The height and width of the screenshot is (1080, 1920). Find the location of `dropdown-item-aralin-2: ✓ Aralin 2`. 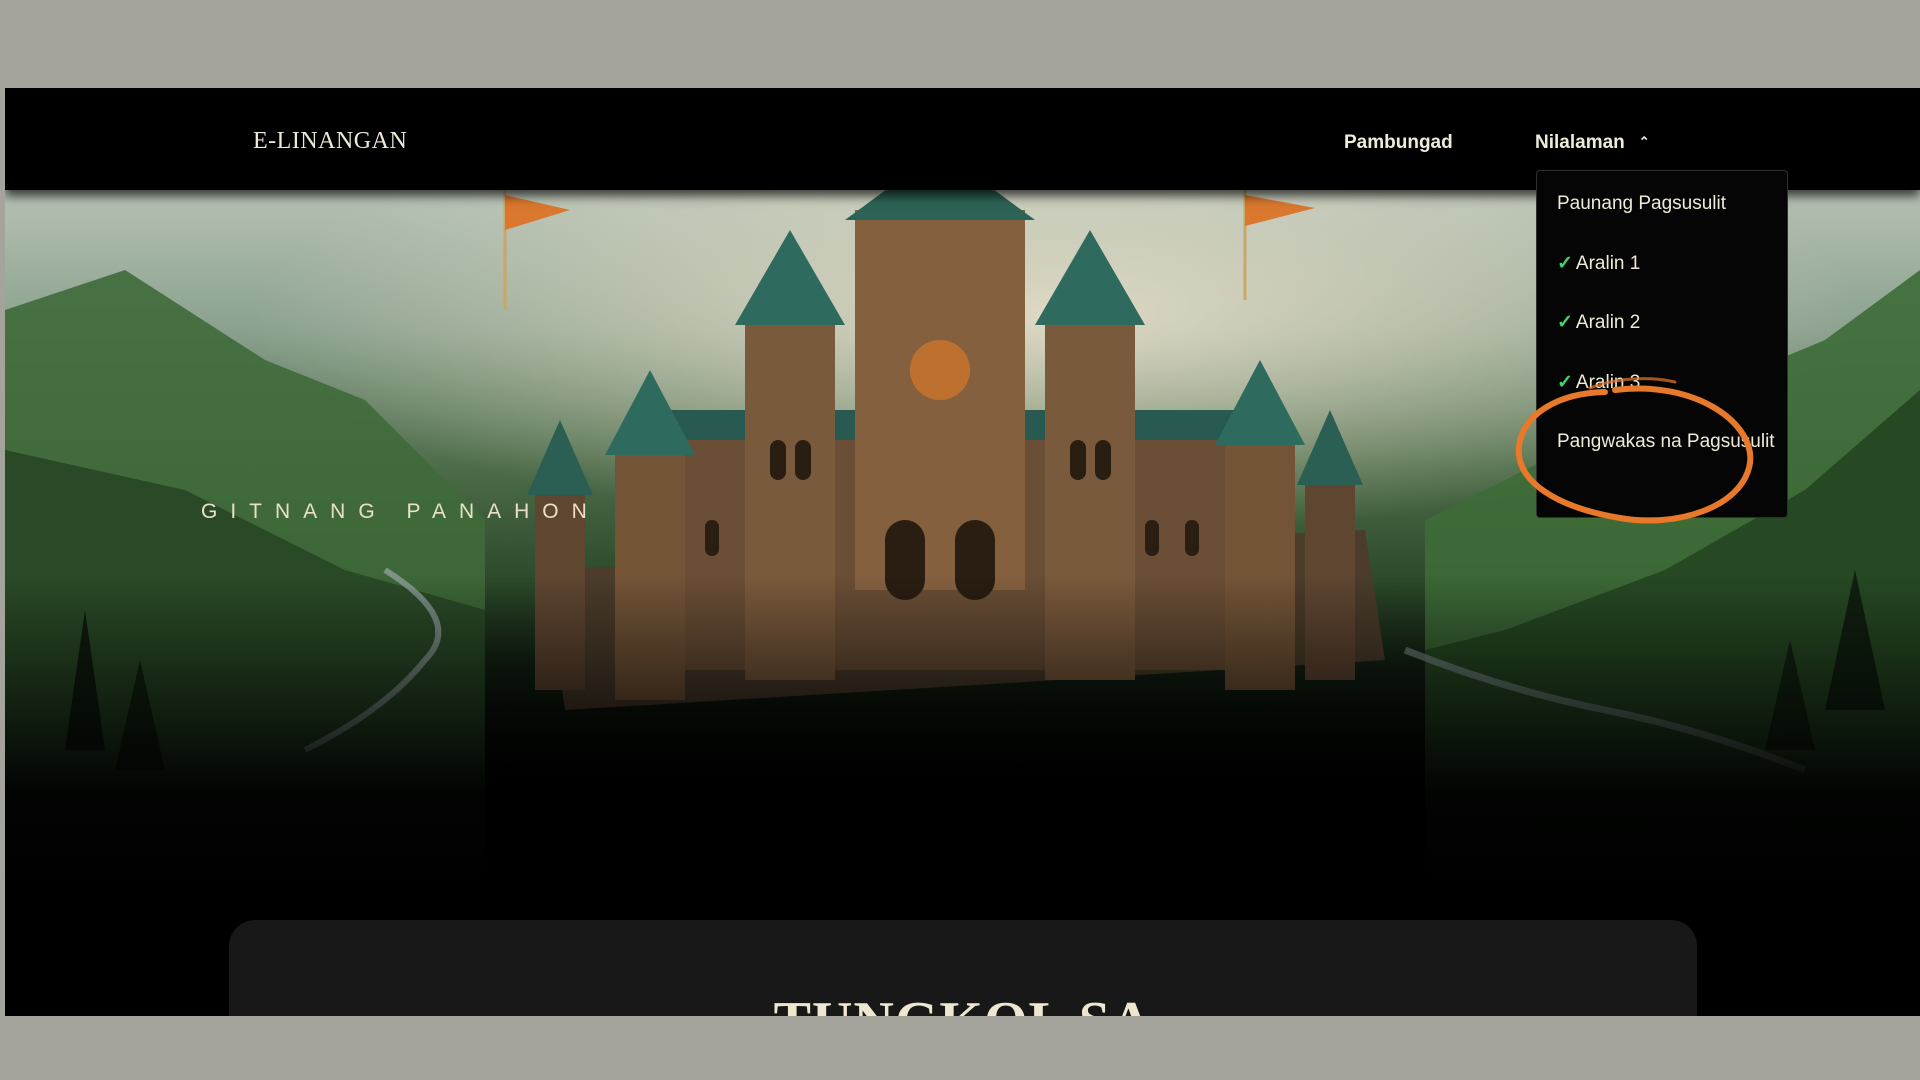

dropdown-item-aralin-2: ✓ Aralin 2 is located at coordinates (1667, 322).